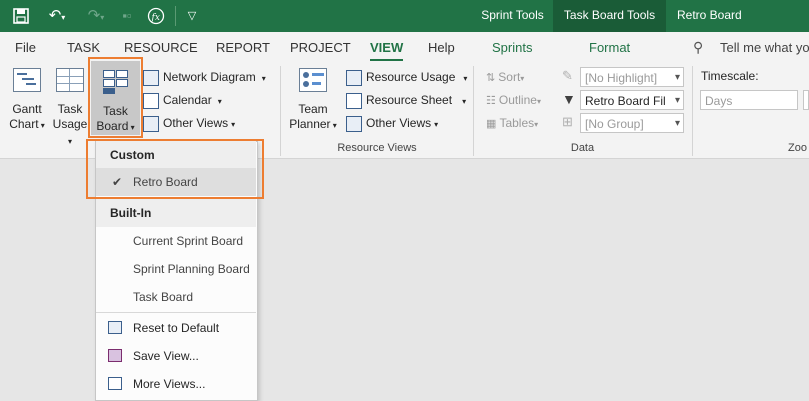 Image resolution: width=809 pixels, height=401 pixels. I want to click on timescale-dropdown, so click(806, 100).